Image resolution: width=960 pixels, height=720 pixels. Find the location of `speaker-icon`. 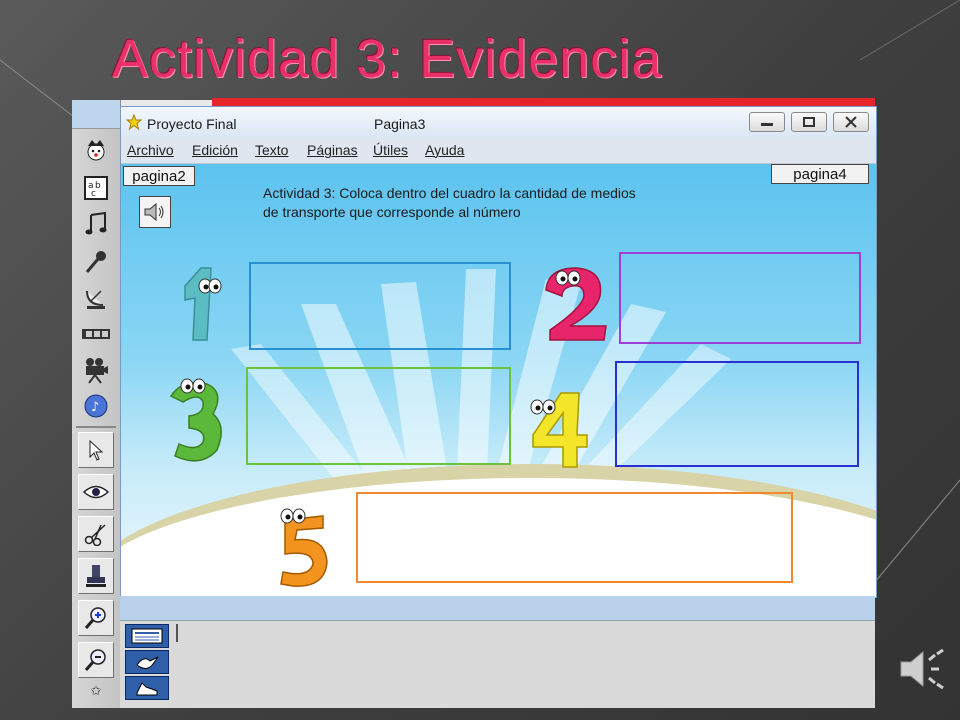

speaker-icon is located at coordinates (154, 212).